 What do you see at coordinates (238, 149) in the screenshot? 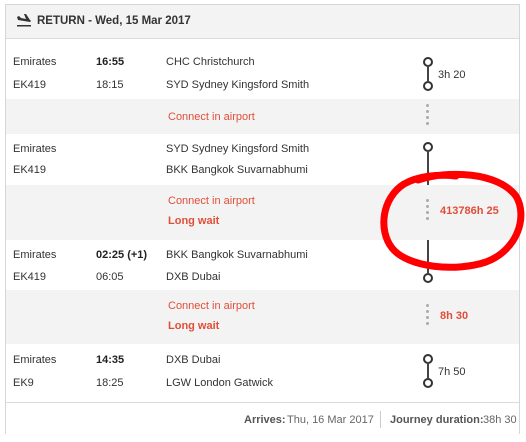
I see `departure-airport: SYD Sydney Kingsford Smith` at bounding box center [238, 149].